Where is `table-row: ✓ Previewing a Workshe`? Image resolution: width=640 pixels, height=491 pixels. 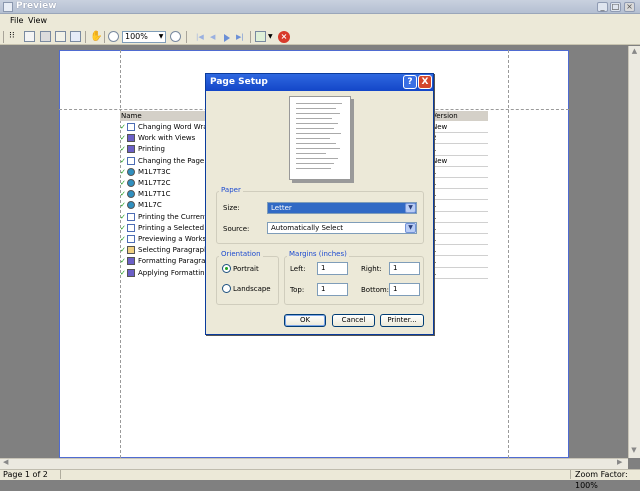
table-row: ✓ Previewing a Workshe is located at coordinates (167, 239).